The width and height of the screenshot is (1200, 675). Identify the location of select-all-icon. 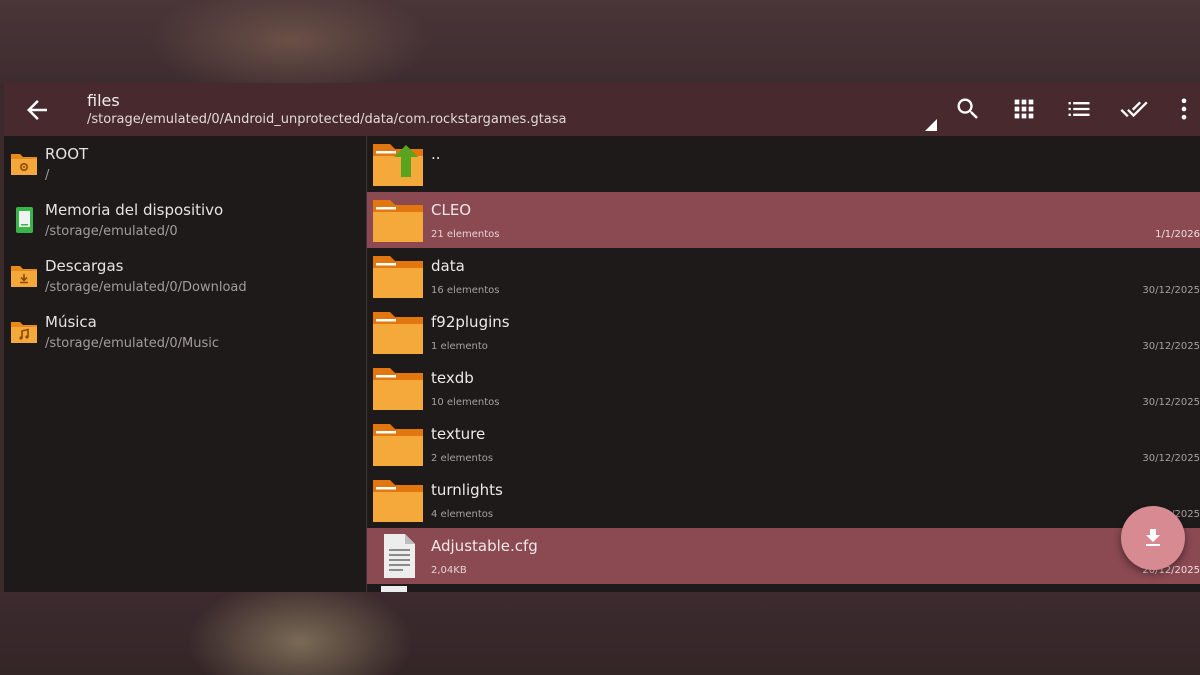
(1134, 109).